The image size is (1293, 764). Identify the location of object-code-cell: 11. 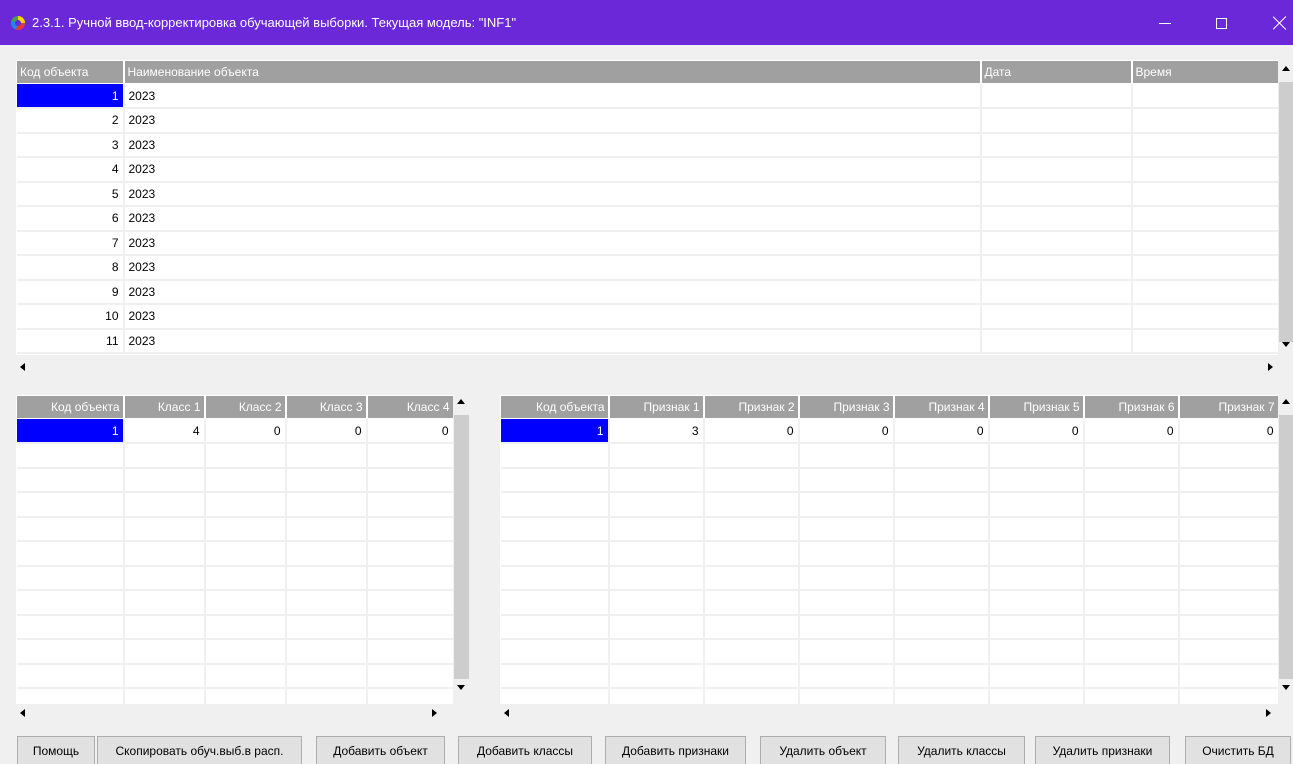
(70, 341).